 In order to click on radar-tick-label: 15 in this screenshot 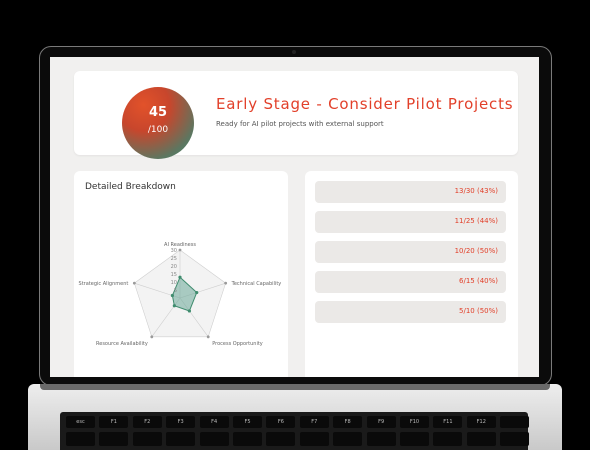, I will do `click(174, 275)`.